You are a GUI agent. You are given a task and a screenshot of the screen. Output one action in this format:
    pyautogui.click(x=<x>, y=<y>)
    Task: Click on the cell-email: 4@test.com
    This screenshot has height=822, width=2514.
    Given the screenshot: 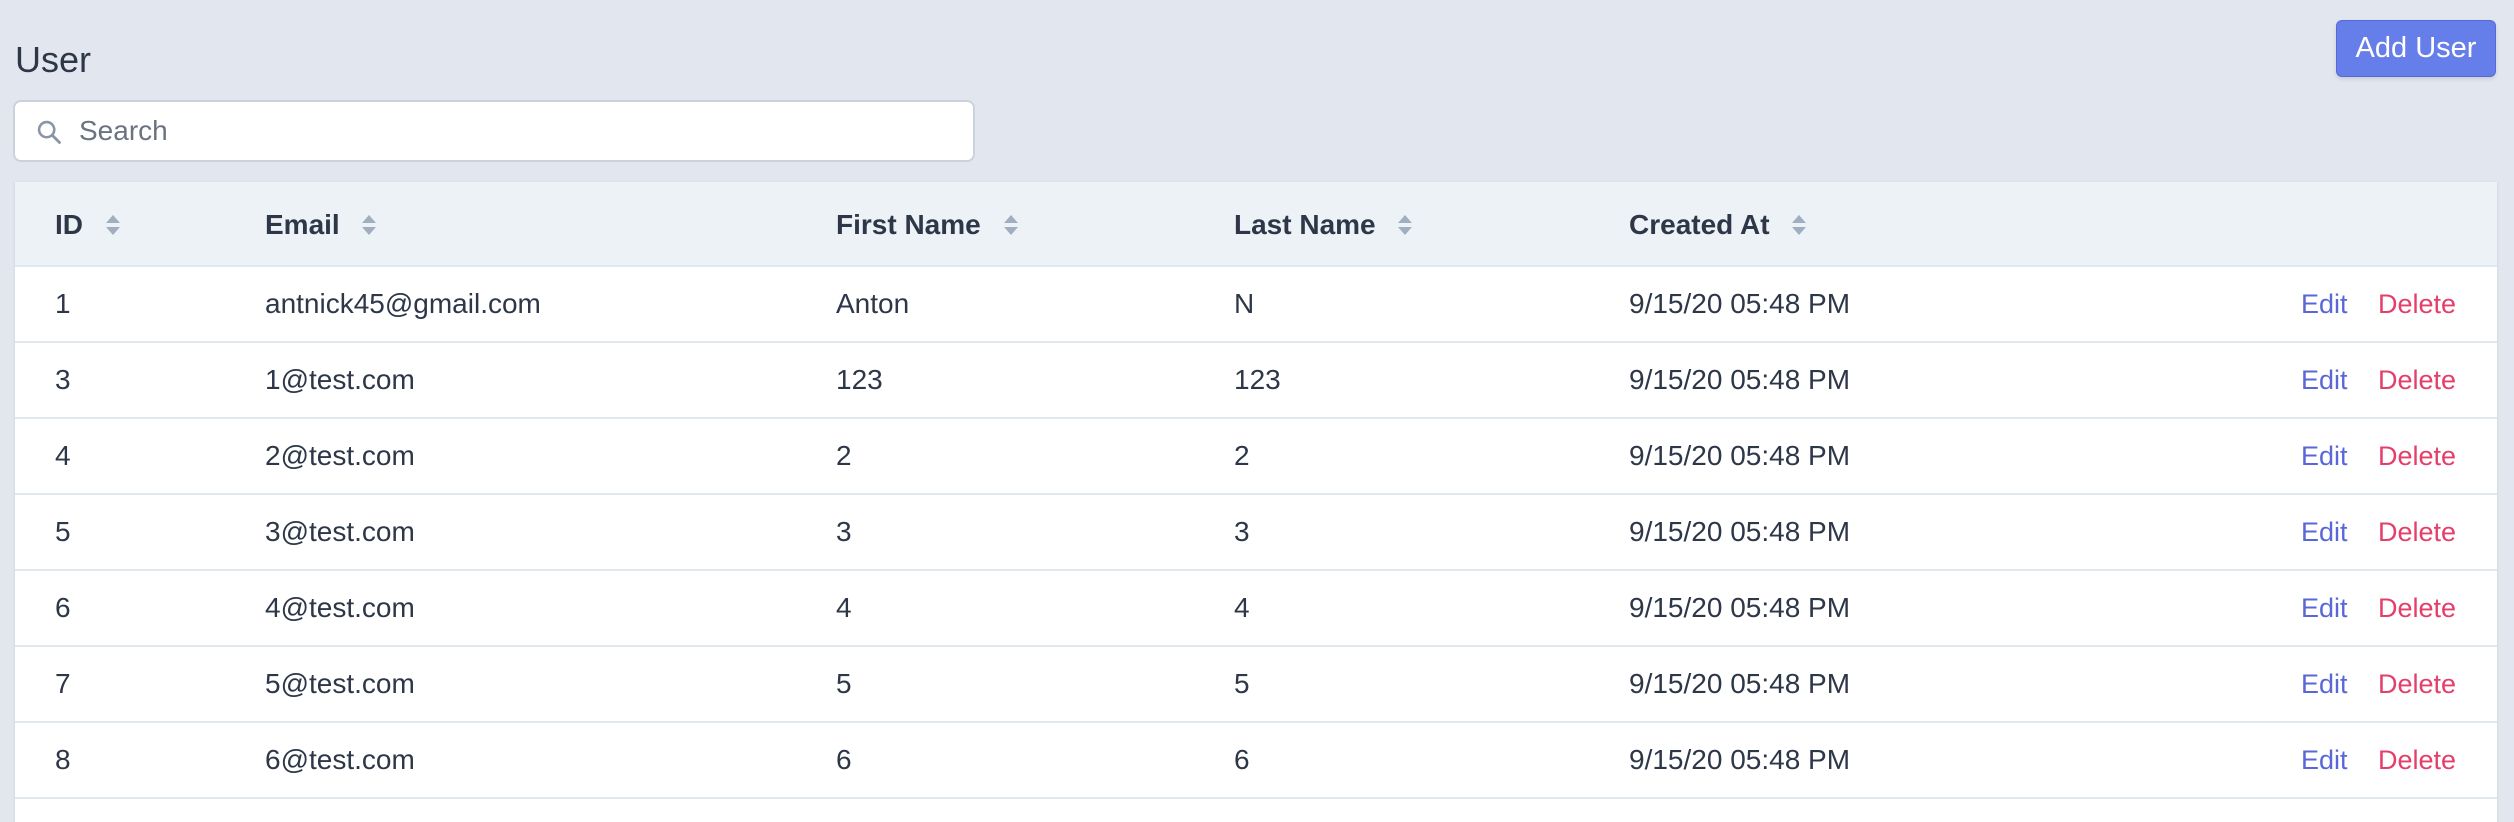 What is the action you would take?
    pyautogui.click(x=340, y=607)
    